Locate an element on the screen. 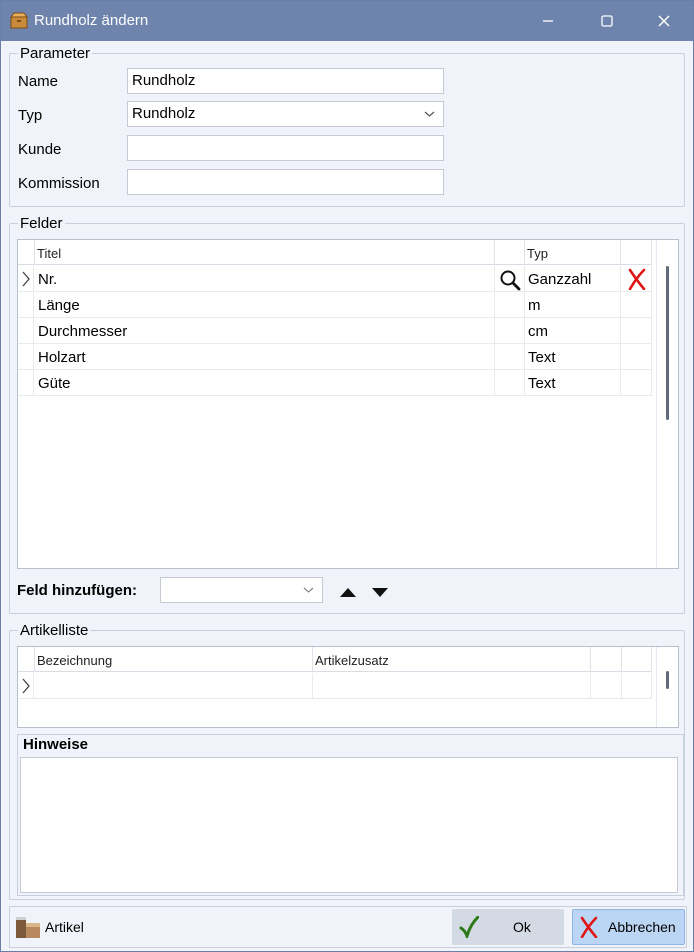  maximize-icon is located at coordinates (607, 21).